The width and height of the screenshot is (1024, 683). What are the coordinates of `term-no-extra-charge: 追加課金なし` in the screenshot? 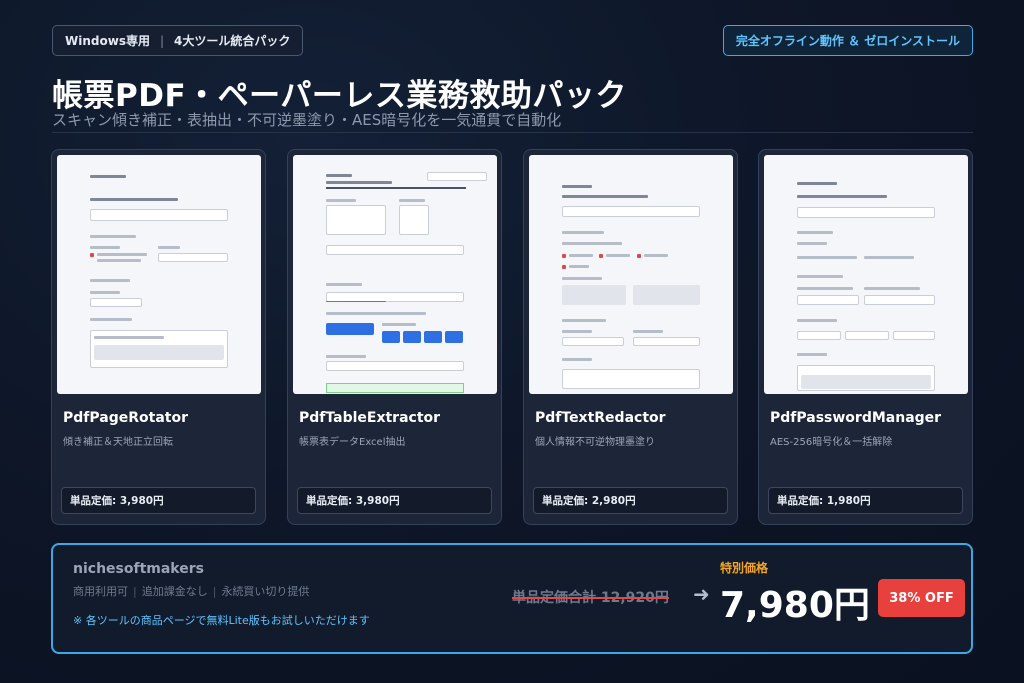 It's located at (174, 591).